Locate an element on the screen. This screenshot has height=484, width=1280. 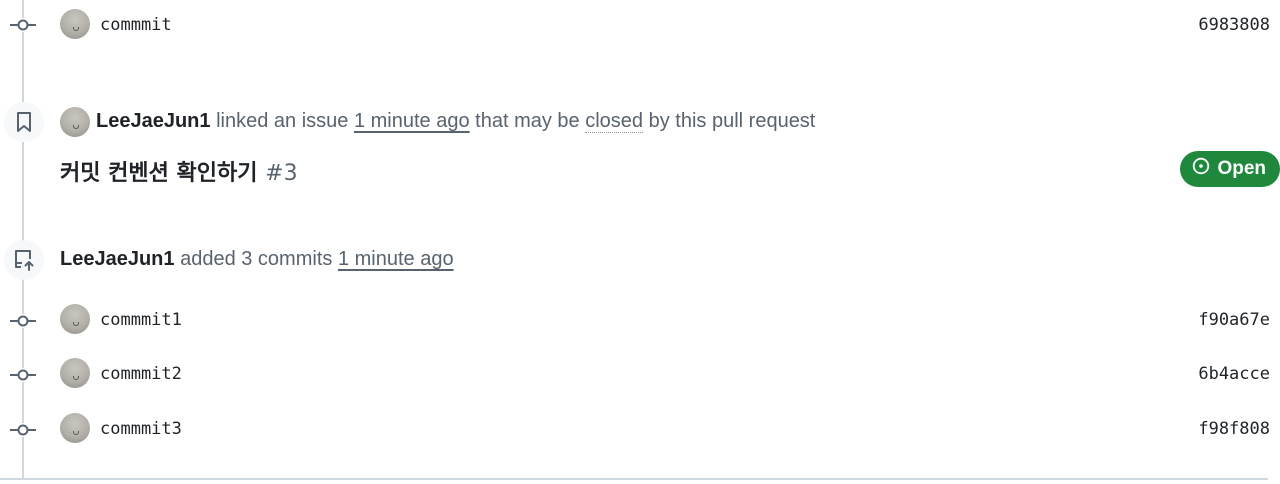
commit-sha-link: f98f808 is located at coordinates (1234, 429).